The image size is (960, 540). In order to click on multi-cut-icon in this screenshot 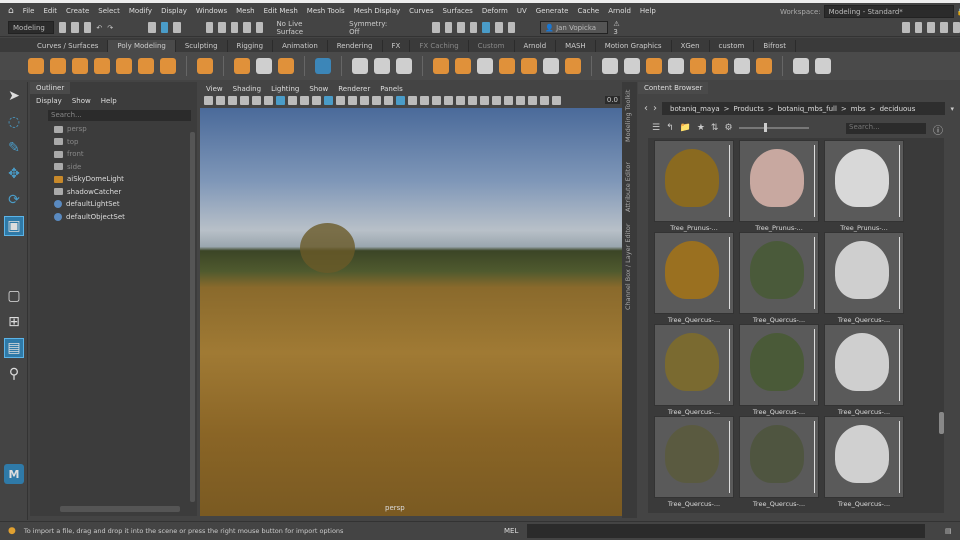, I will do `click(610, 66)`.